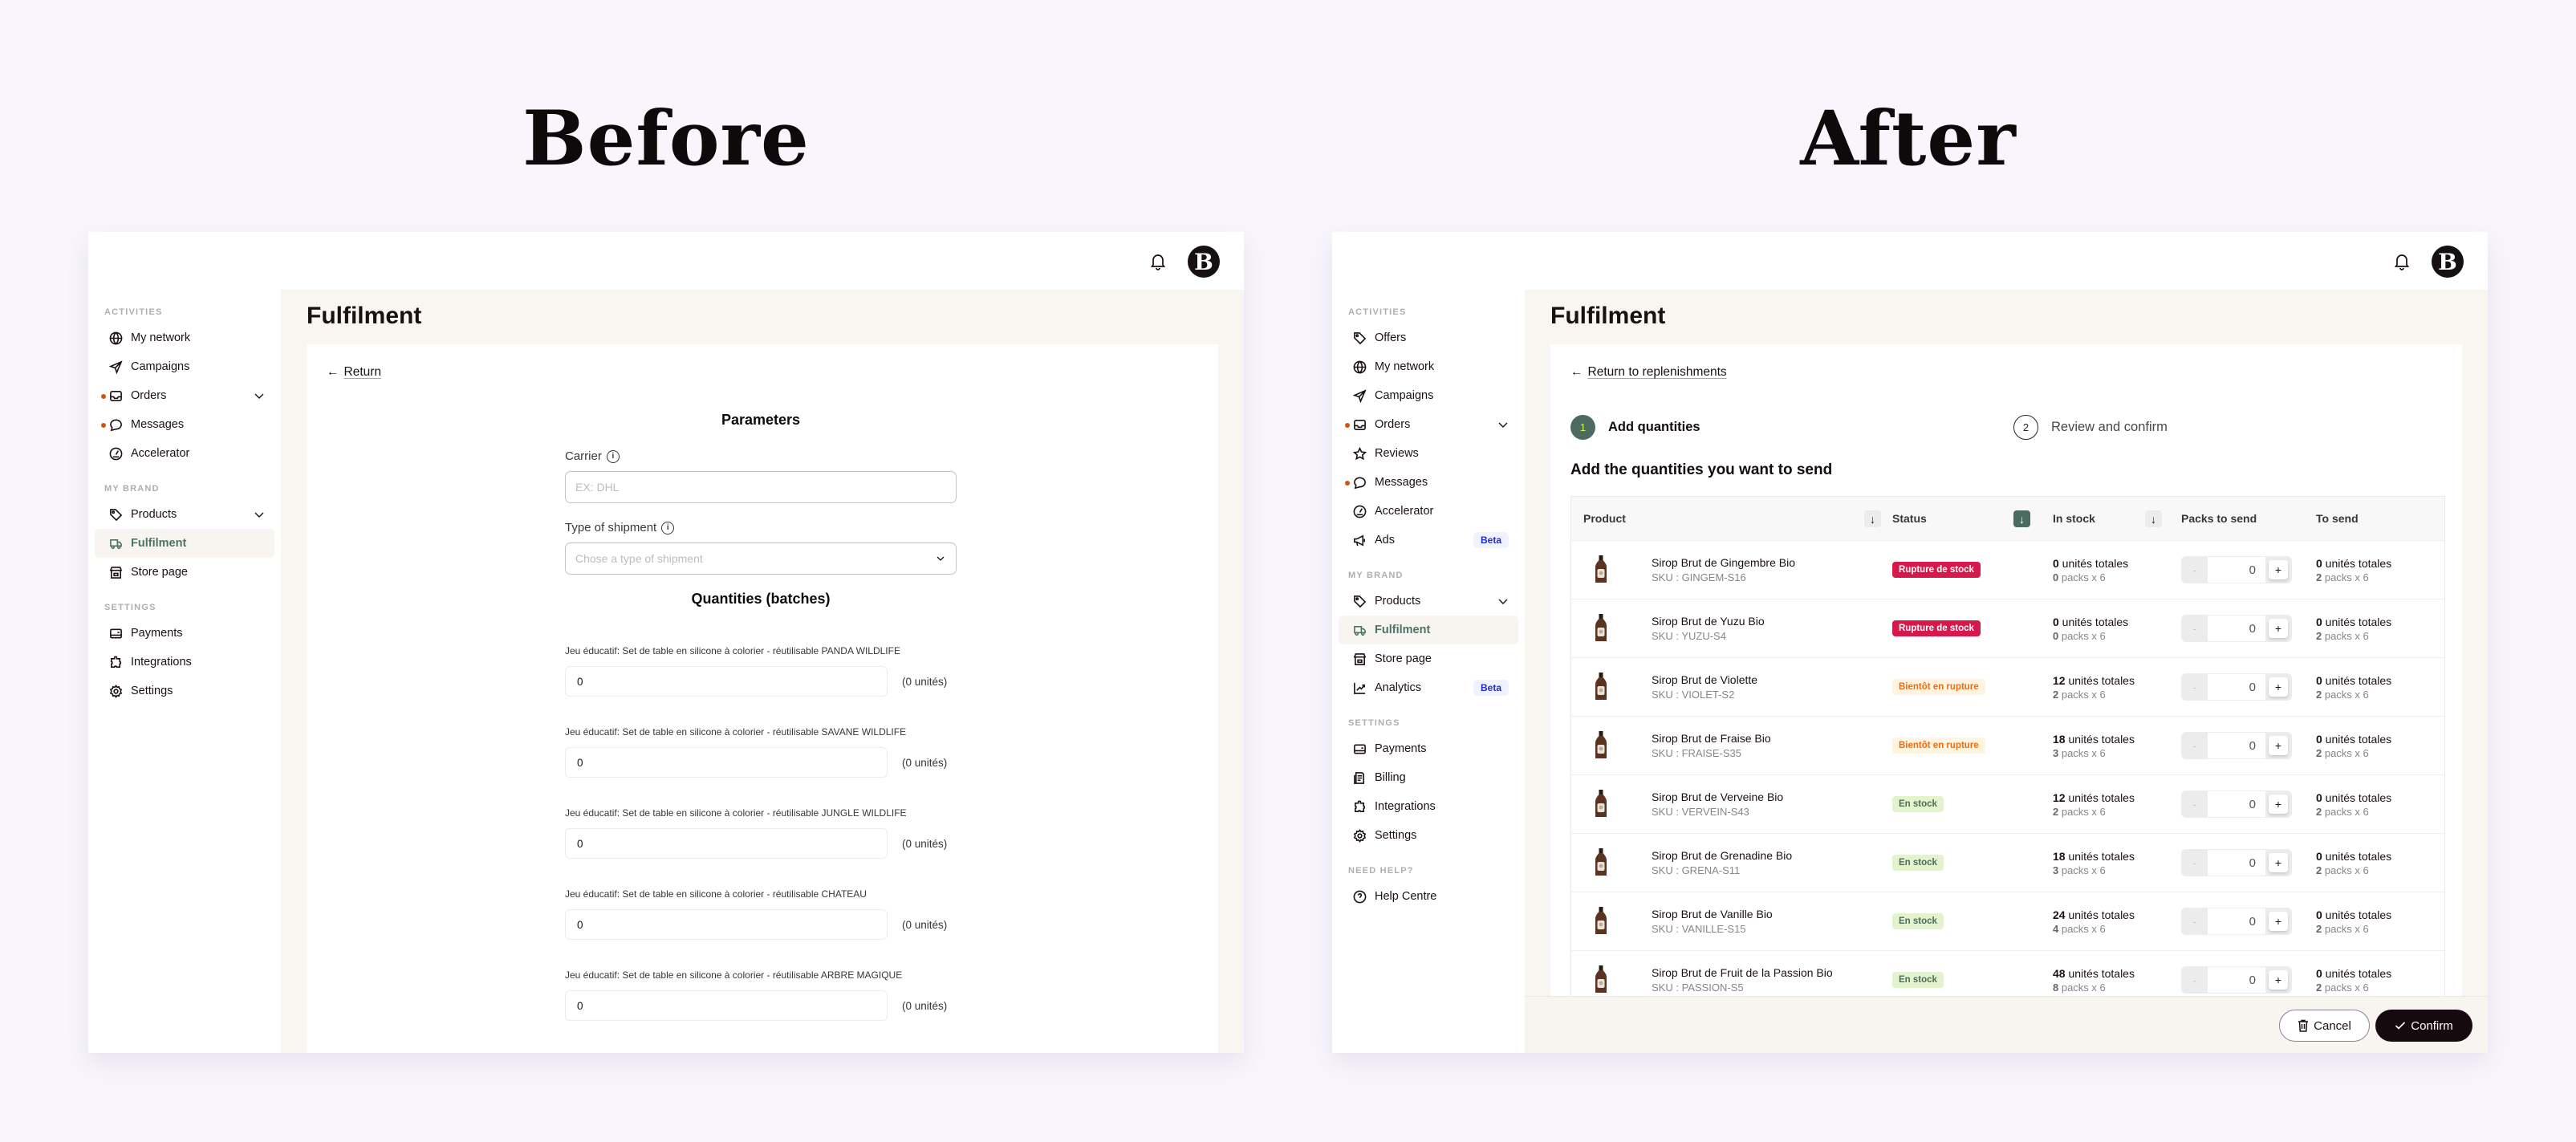 The width and height of the screenshot is (2576, 1142). Describe the element at coordinates (159, 543) in the screenshot. I see `sidebar-item-label: Fulfilment` at that location.